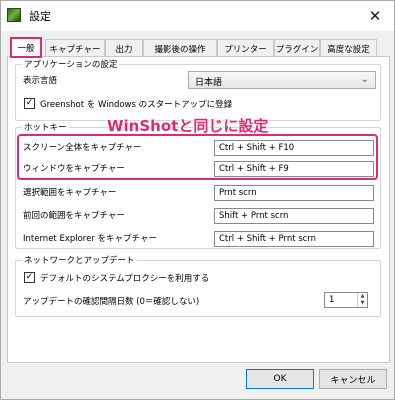  What do you see at coordinates (90, 239) in the screenshot?
I see `hotkey-label-ie: Internet Explorer をキャプチャー` at bounding box center [90, 239].